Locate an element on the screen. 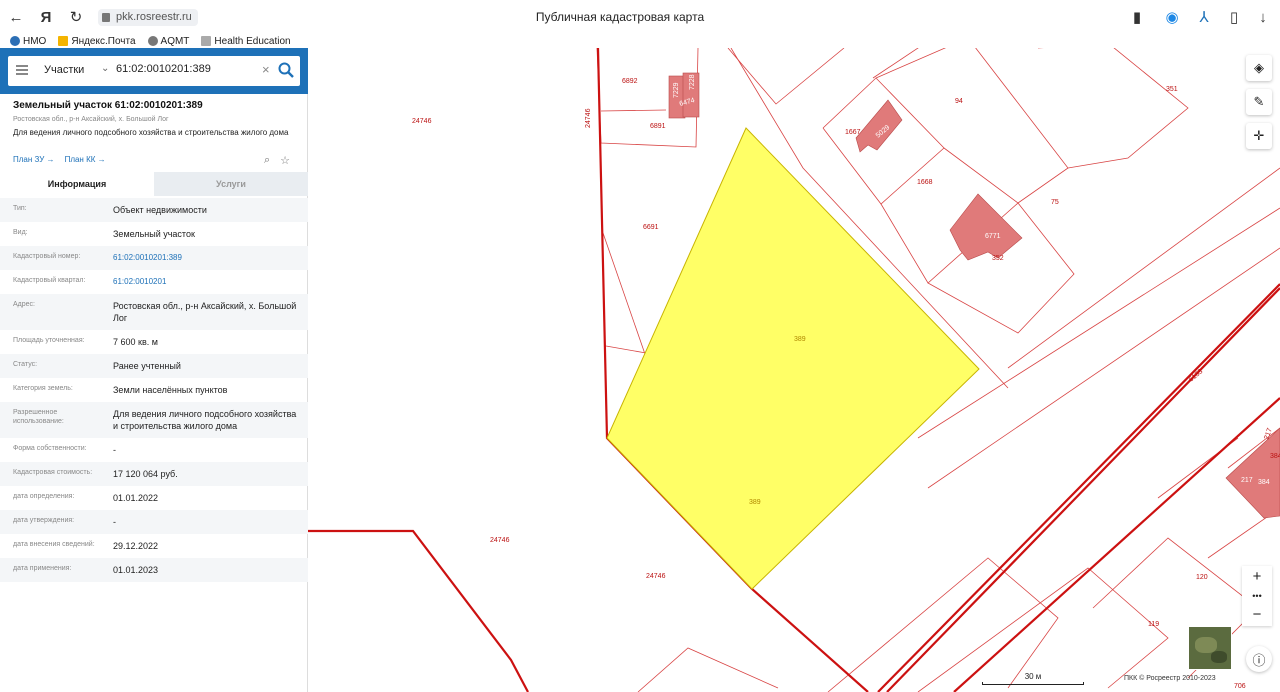 This screenshot has height=692, width=1280. map-label: 6892 is located at coordinates (630, 81).